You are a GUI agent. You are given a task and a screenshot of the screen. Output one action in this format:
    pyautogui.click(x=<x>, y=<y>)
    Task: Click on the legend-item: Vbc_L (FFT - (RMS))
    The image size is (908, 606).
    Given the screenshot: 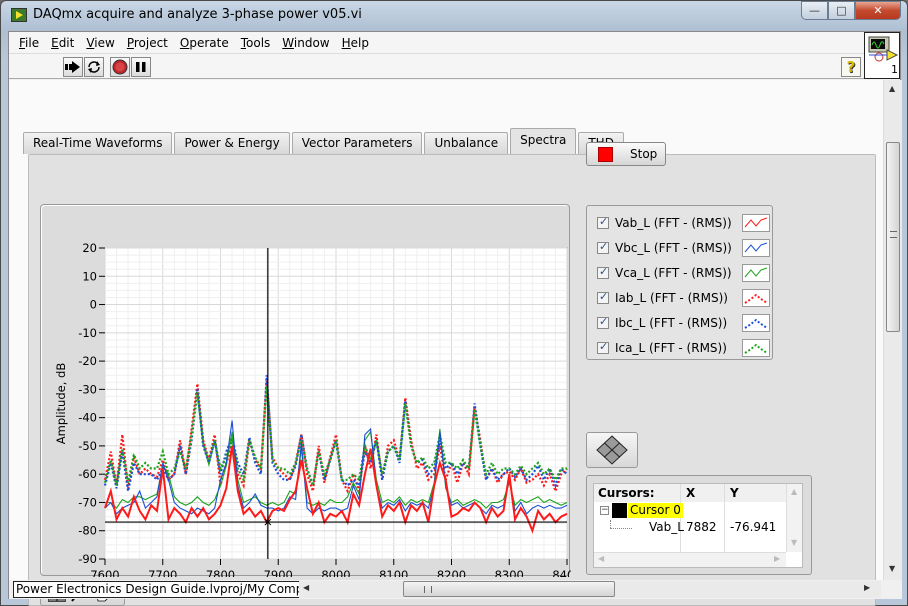 What is the action you would take?
    pyautogui.click(x=683, y=248)
    